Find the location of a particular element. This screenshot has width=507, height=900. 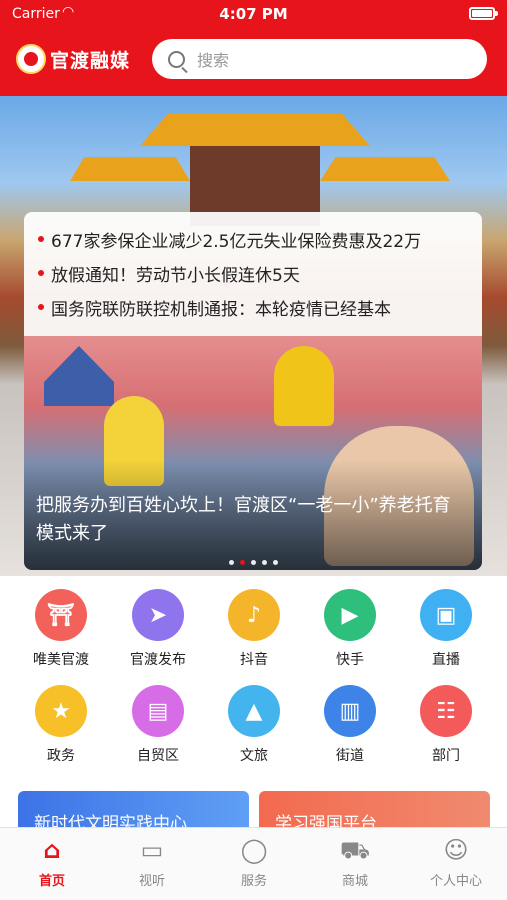

banner-temple-roof-right is located at coordinates (385, 169).